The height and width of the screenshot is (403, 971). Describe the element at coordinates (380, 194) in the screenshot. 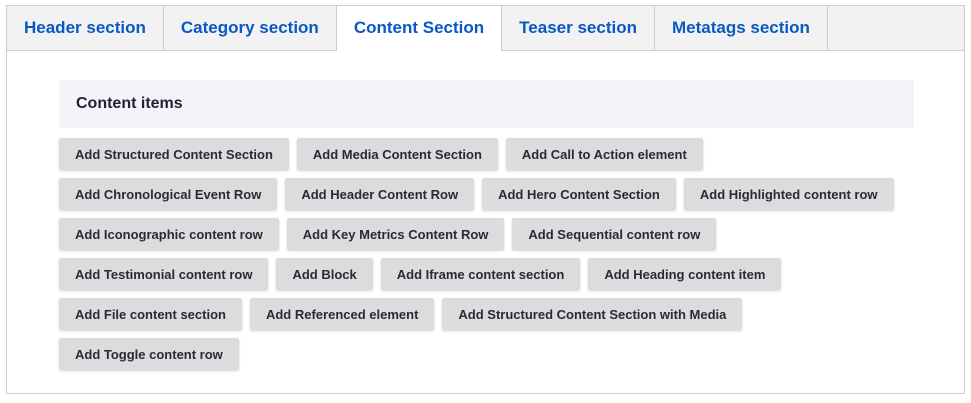

I see `add-header-content-row-button: Add Header Content Row` at that location.